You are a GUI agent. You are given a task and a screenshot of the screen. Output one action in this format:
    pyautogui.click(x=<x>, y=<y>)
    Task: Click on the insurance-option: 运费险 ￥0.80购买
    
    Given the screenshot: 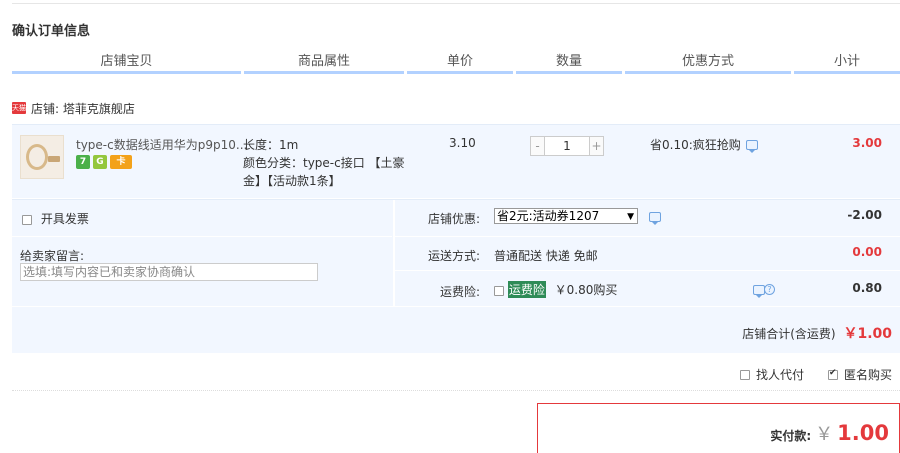 What is the action you would take?
    pyautogui.click(x=555, y=289)
    